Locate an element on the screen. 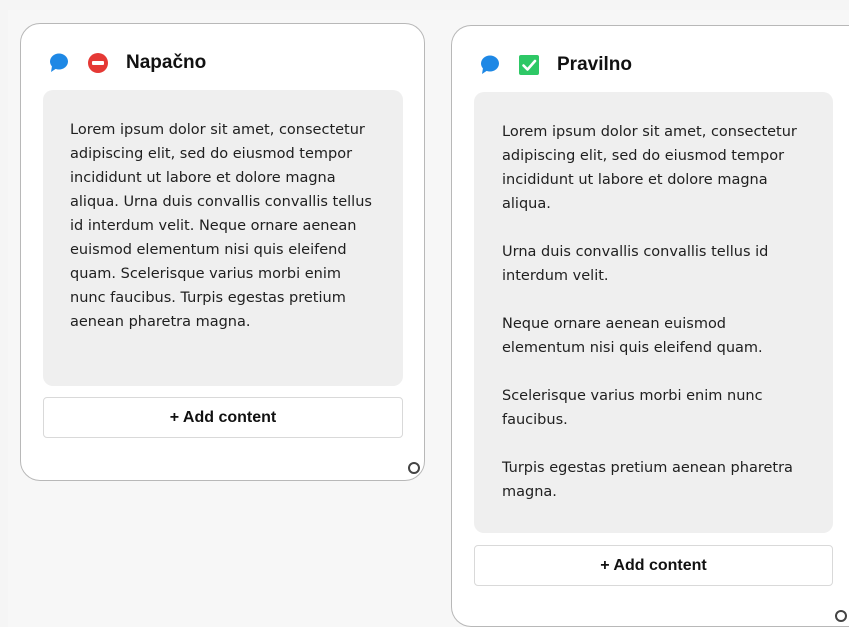 This screenshot has height=627, width=849. card-title: Napačno is located at coordinates (166, 62).